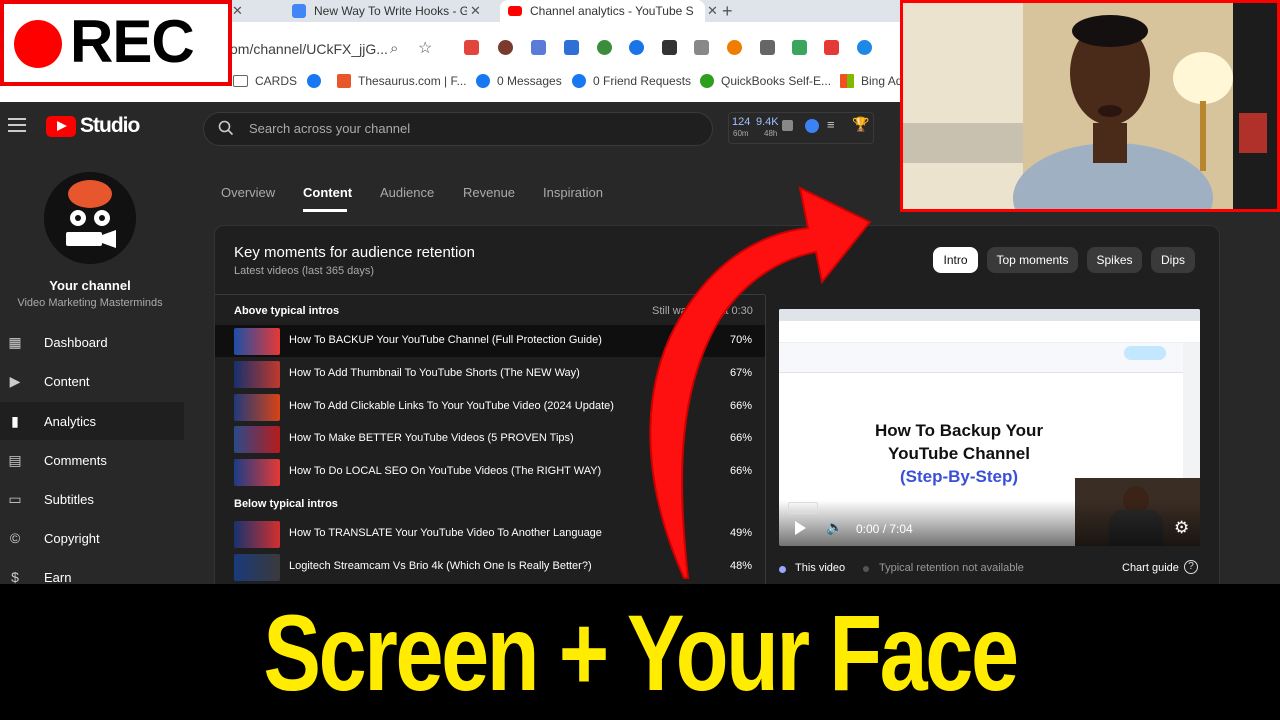 Image resolution: width=1280 pixels, height=720 pixels. I want to click on tab-overview: Overview, so click(248, 192).